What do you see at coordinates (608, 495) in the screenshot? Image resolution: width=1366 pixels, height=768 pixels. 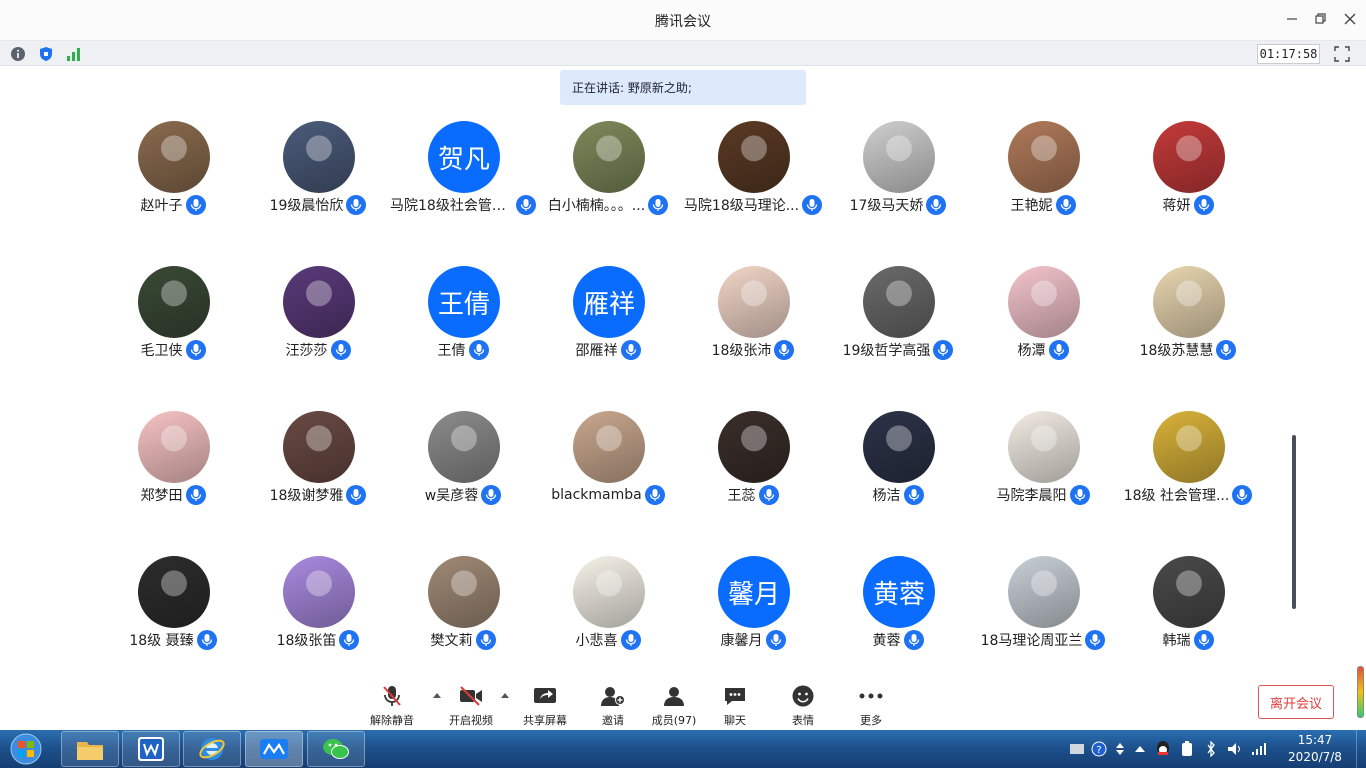 I see `participant-label: blackmamba` at bounding box center [608, 495].